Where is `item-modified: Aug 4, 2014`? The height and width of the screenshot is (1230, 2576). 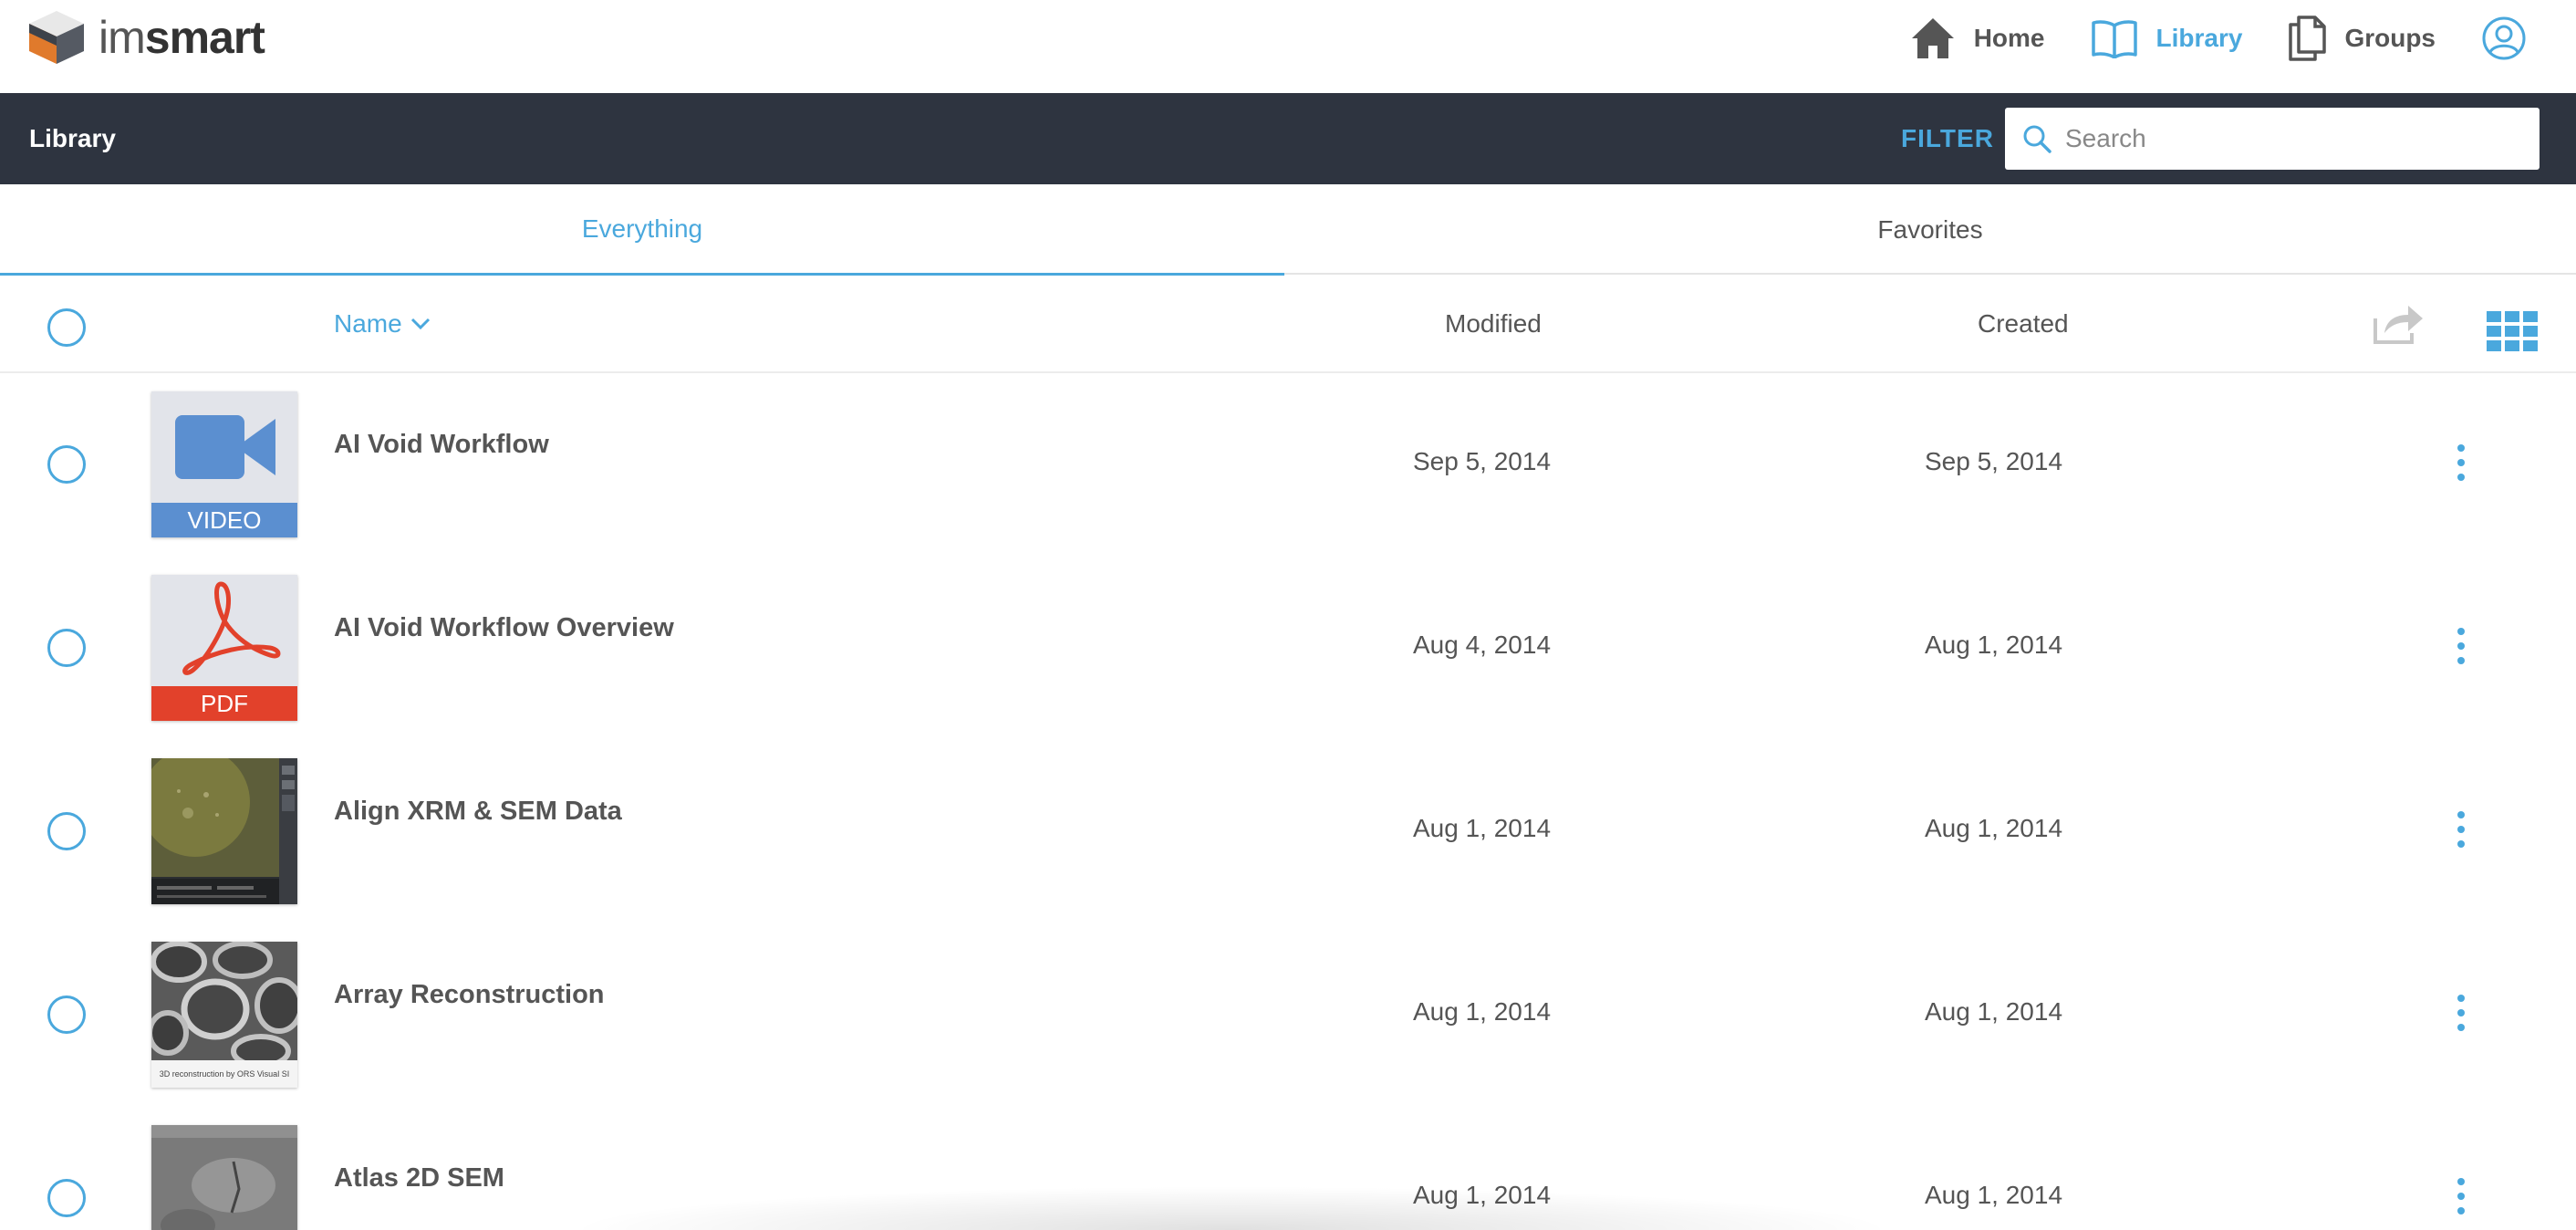
item-modified: Aug 4, 2014 is located at coordinates (1482, 645).